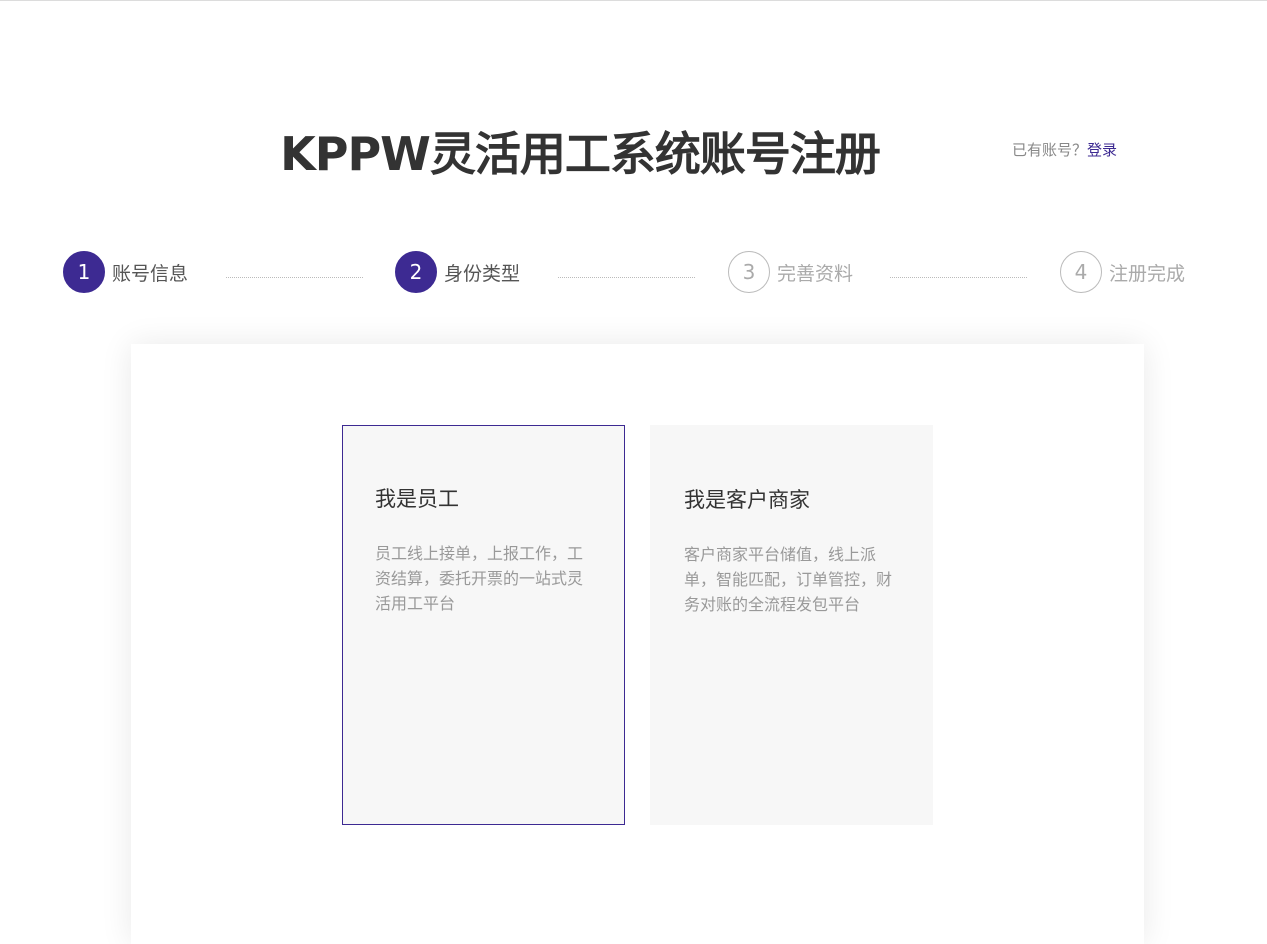 This screenshot has width=1267, height=944. I want to click on role-title: 我是客户商家, so click(747, 500).